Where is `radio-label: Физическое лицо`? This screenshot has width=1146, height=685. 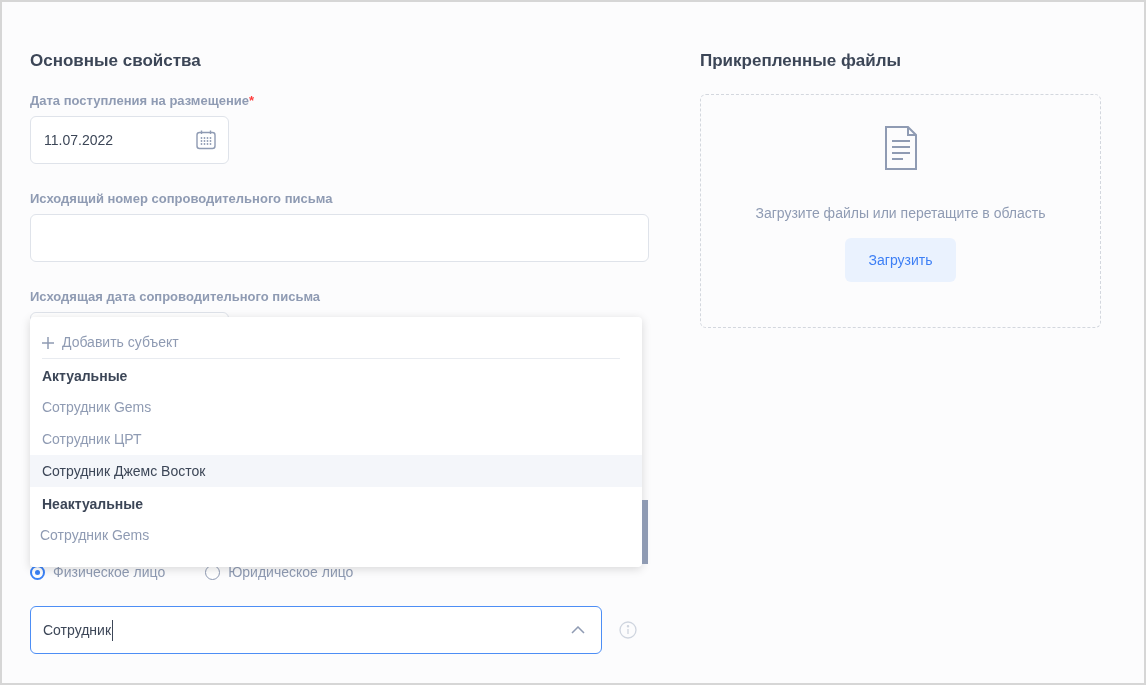 radio-label: Физическое лицо is located at coordinates (109, 572).